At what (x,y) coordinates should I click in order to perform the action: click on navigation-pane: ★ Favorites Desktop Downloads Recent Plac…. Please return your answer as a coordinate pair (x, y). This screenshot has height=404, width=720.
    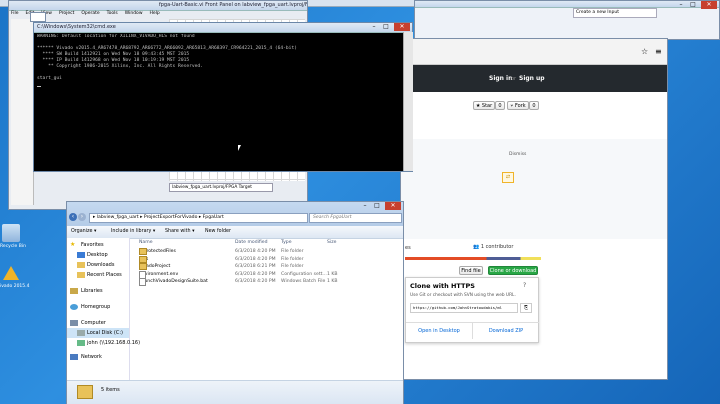
    Looking at the image, I should click on (103, 309).